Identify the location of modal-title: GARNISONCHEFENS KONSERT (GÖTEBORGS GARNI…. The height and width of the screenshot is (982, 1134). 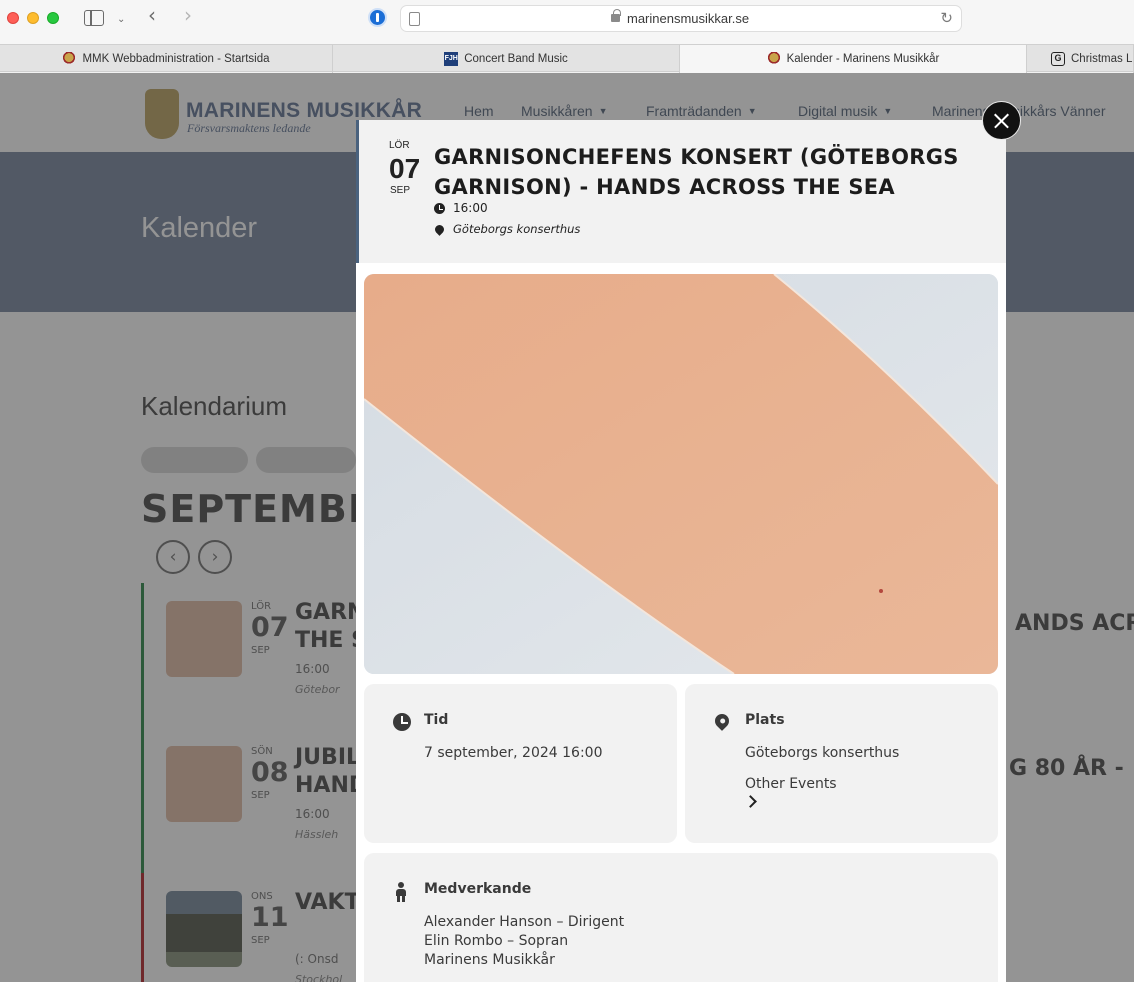
(696, 172).